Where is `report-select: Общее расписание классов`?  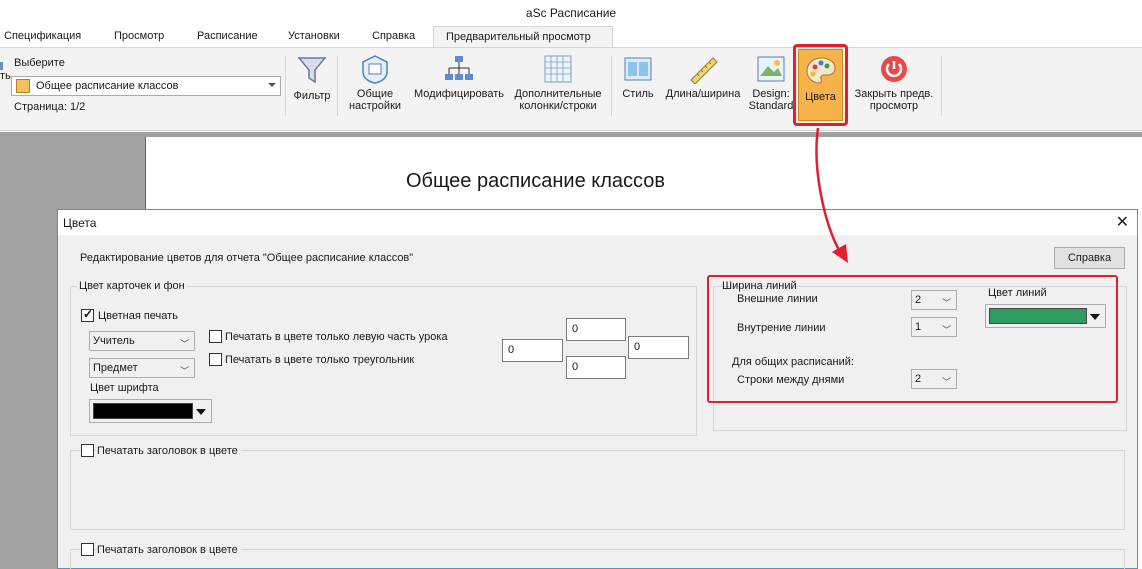 report-select: Общее расписание классов is located at coordinates (146, 86).